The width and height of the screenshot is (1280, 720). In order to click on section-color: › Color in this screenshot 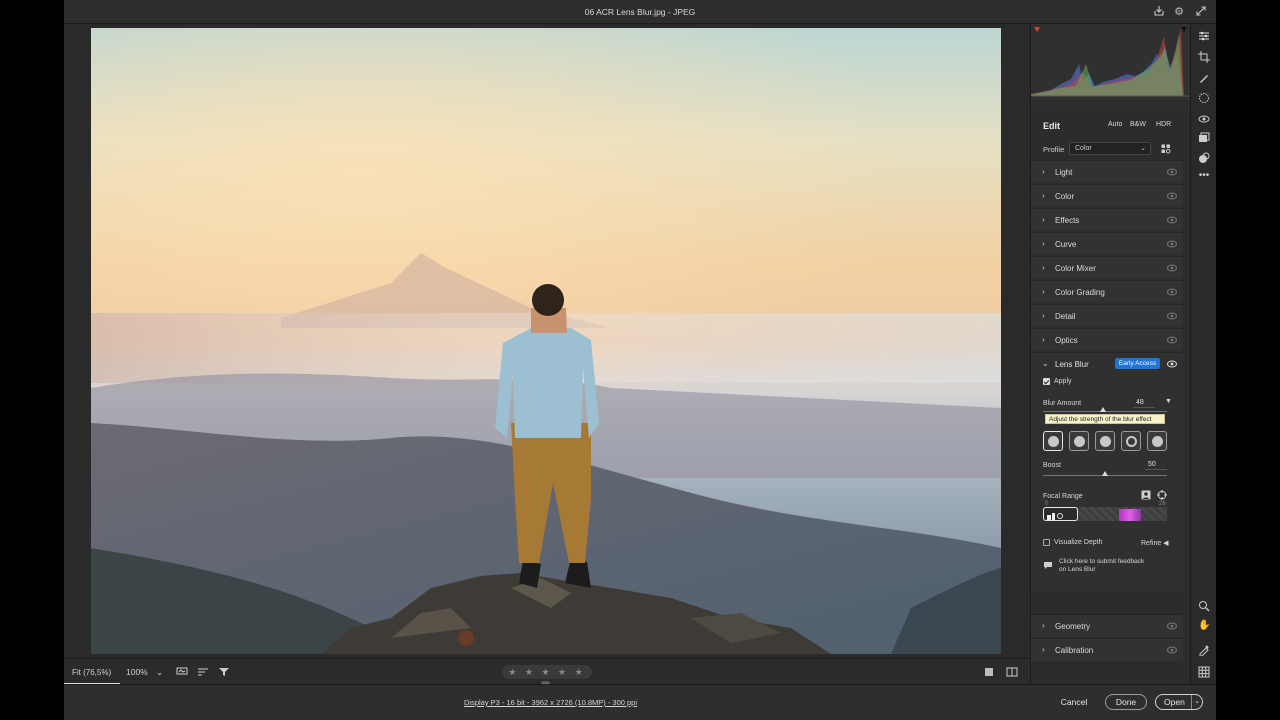, I will do `click(1107, 195)`.